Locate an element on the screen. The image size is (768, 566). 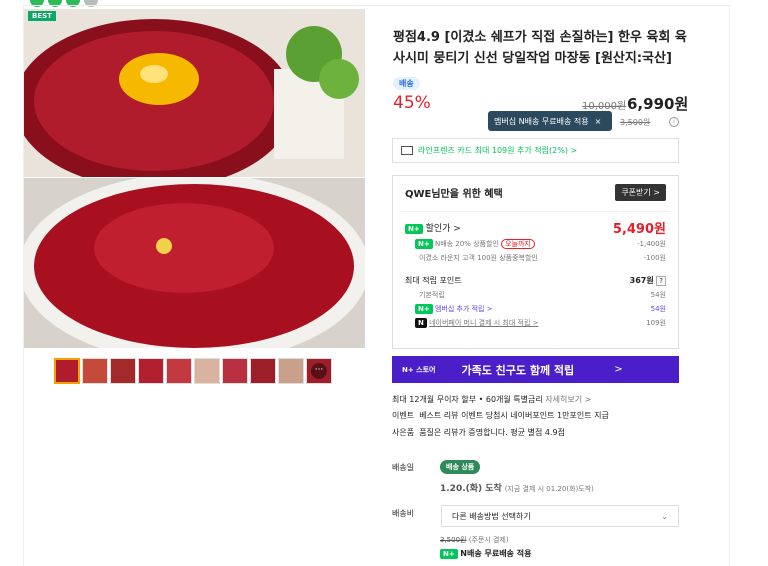
benefit-title: QWE님만을 위한 혜택 is located at coordinates (454, 194).